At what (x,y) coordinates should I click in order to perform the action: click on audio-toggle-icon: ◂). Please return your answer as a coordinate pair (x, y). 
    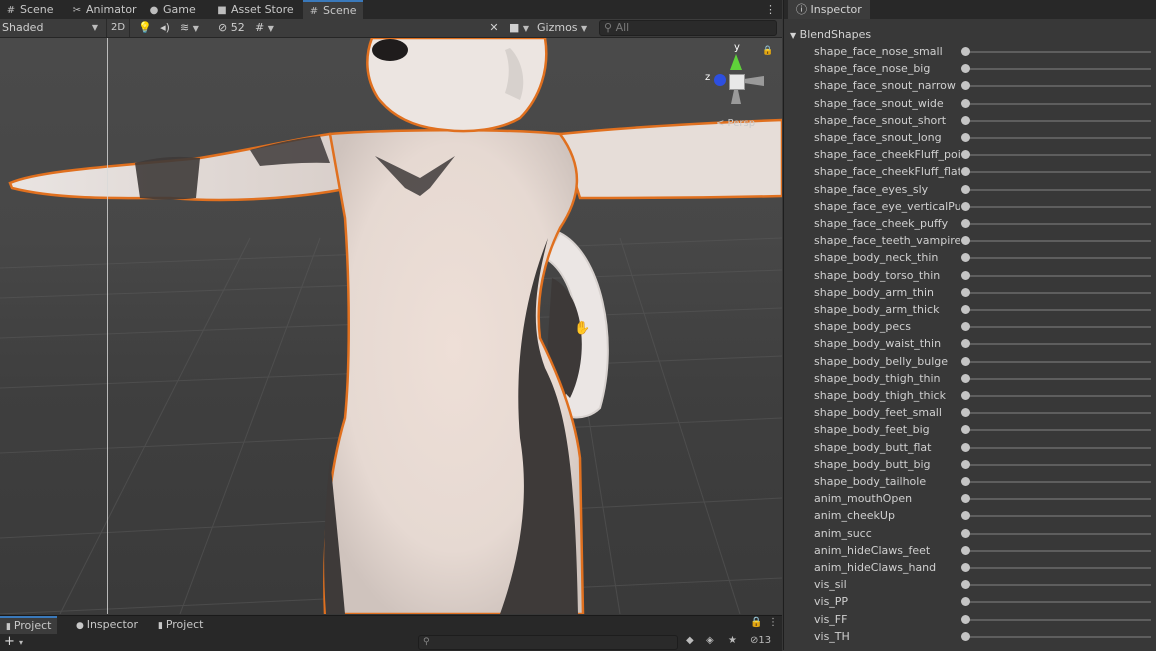
    Looking at the image, I should click on (165, 28).